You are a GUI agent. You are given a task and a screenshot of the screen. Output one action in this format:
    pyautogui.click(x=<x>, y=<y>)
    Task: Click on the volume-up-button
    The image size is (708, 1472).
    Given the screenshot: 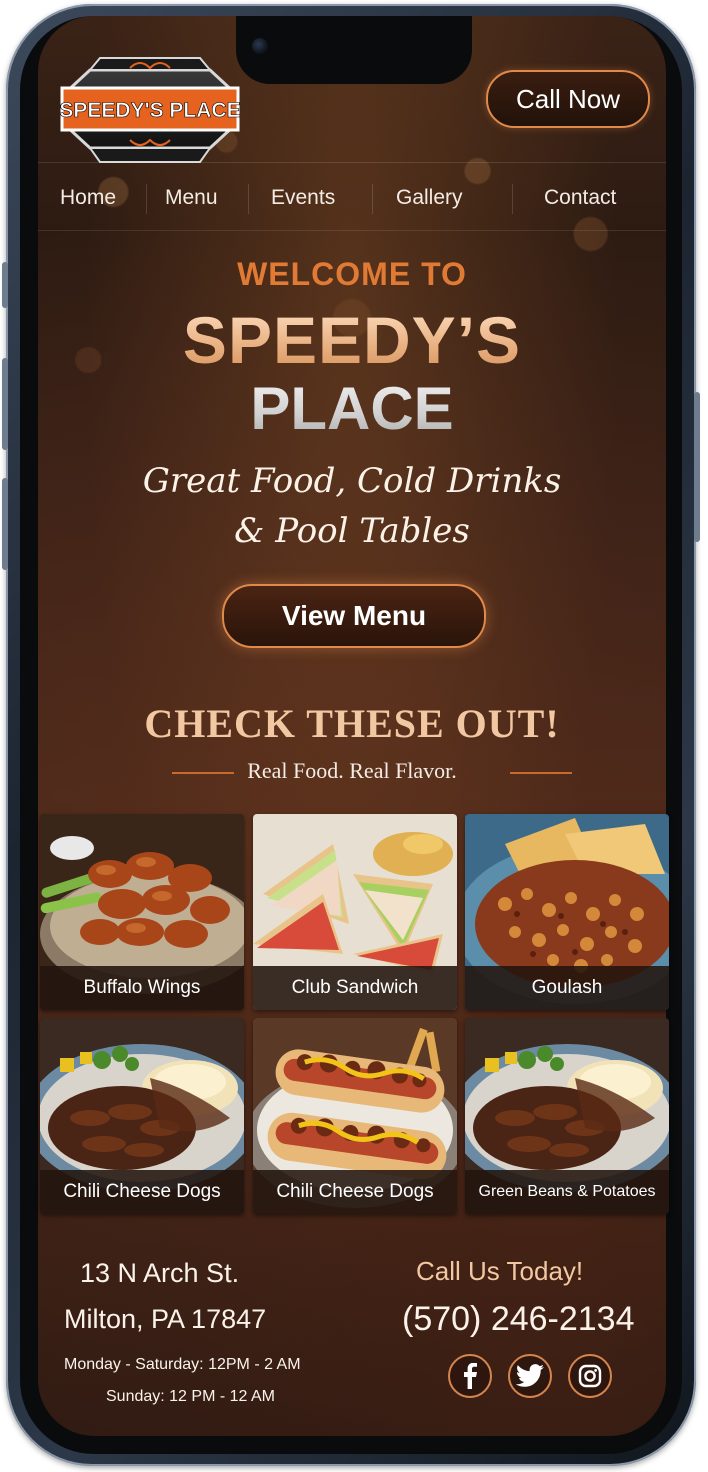 What is the action you would take?
    pyautogui.click(x=5, y=404)
    